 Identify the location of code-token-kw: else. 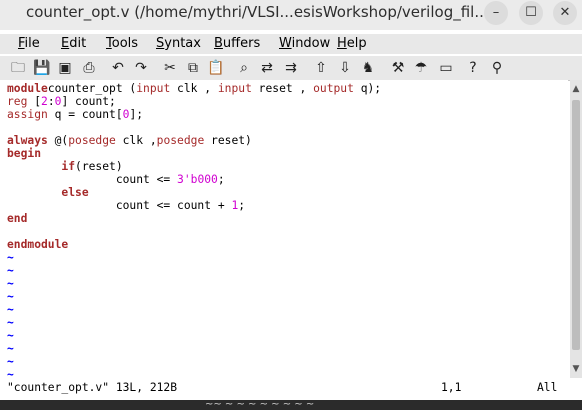
(75, 192).